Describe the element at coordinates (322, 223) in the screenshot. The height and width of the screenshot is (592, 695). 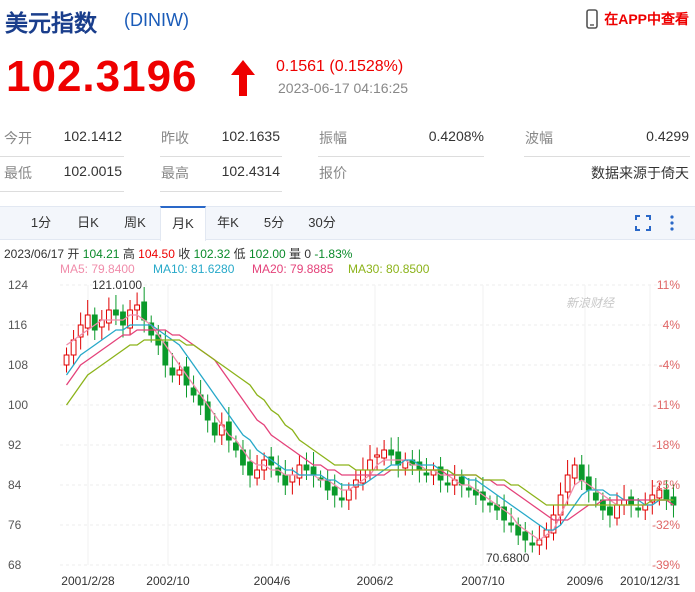
I see `tab-30min: 30分` at that location.